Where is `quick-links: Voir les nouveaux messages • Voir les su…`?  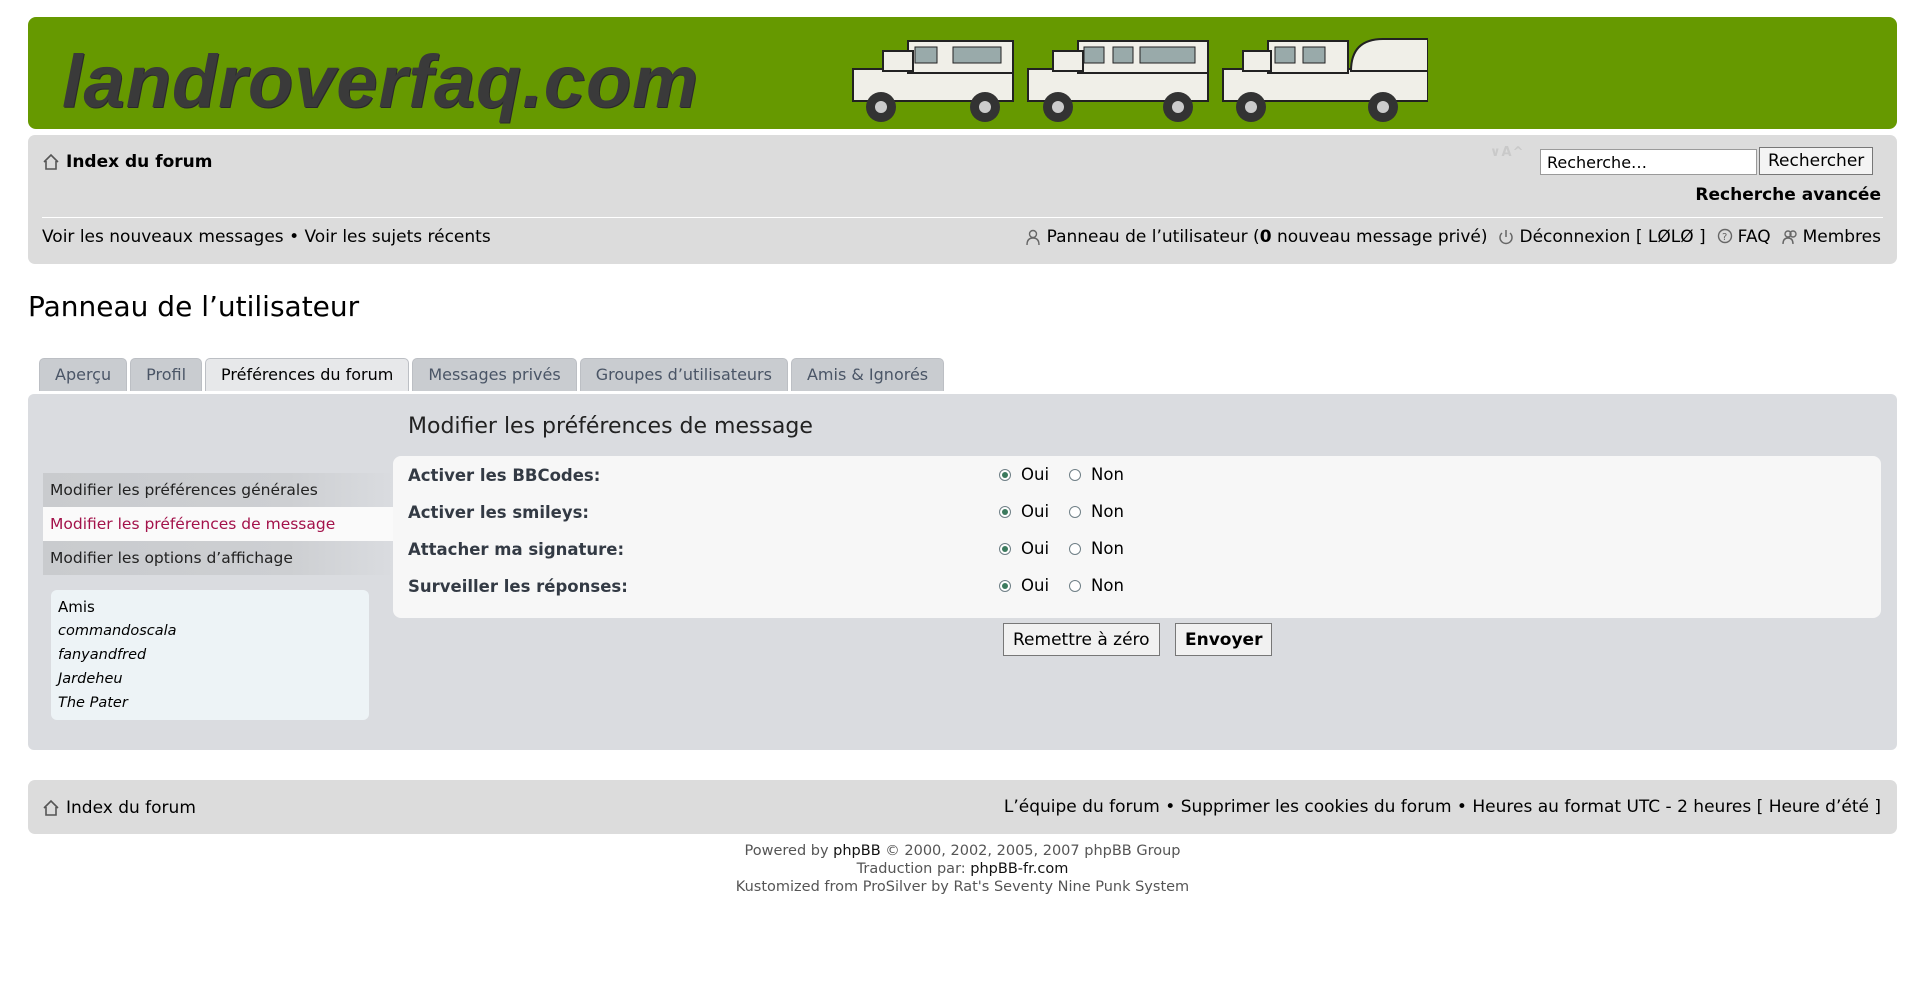 quick-links: Voir les nouveaux messages • Voir les su… is located at coordinates (266, 237).